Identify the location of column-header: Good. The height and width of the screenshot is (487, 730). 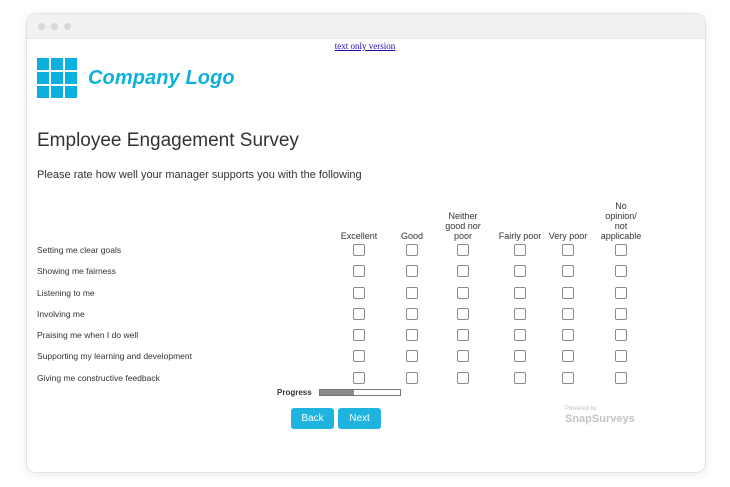
(412, 236).